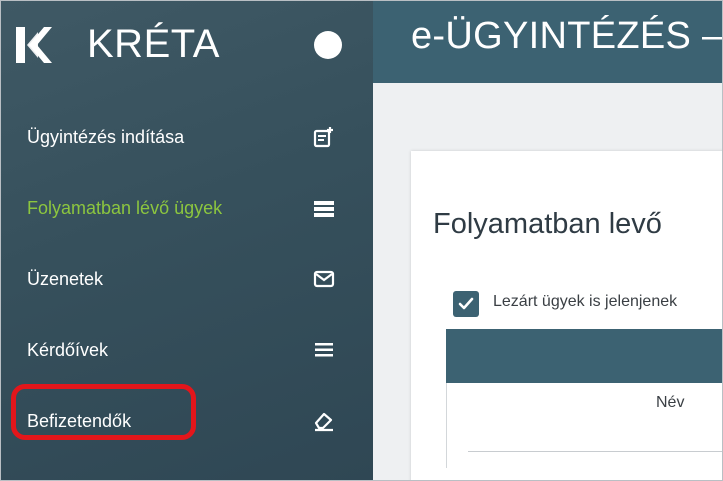  What do you see at coordinates (670, 403) in the screenshot?
I see `column-header-nev: Név` at bounding box center [670, 403].